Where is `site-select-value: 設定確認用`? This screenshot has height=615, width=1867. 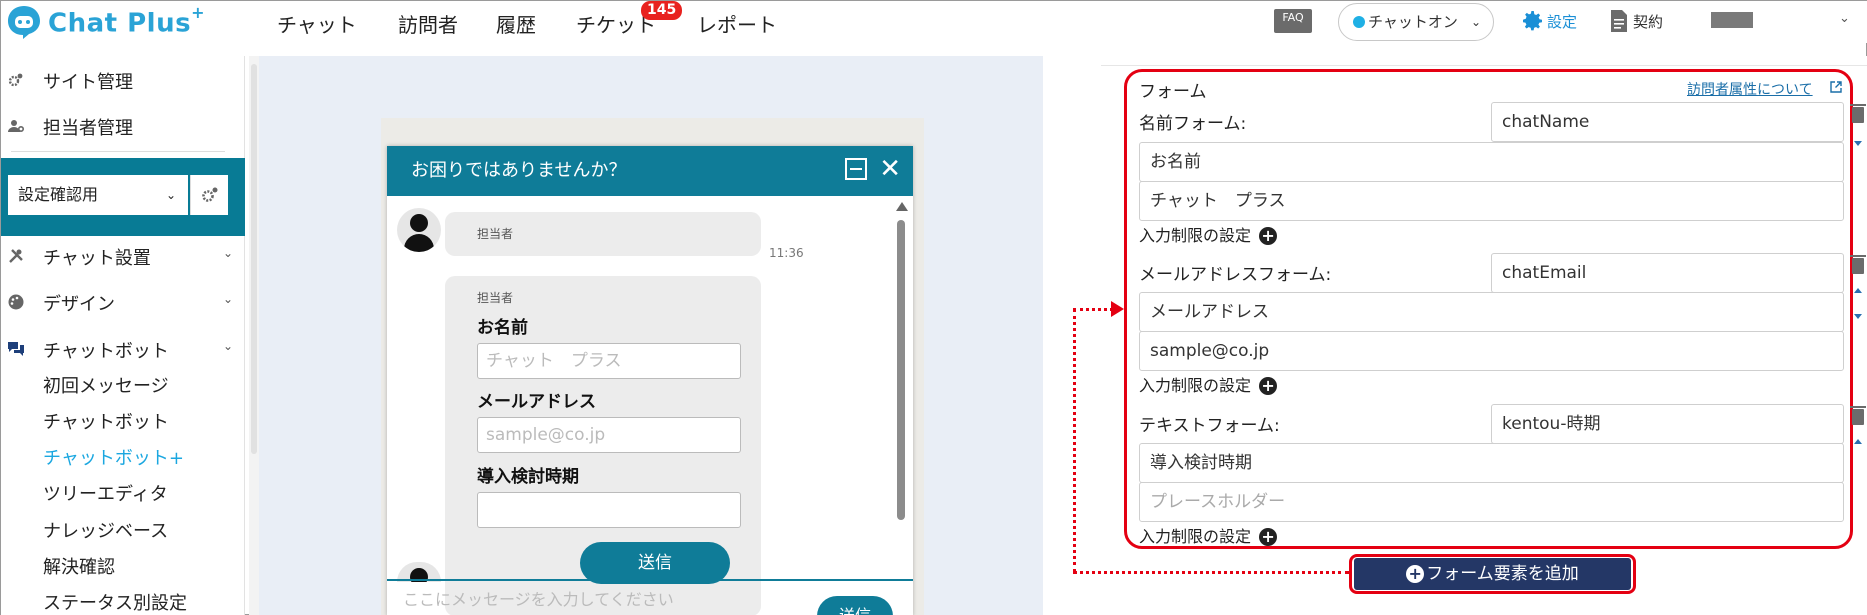 site-select-value: 設定確認用 is located at coordinates (58, 194).